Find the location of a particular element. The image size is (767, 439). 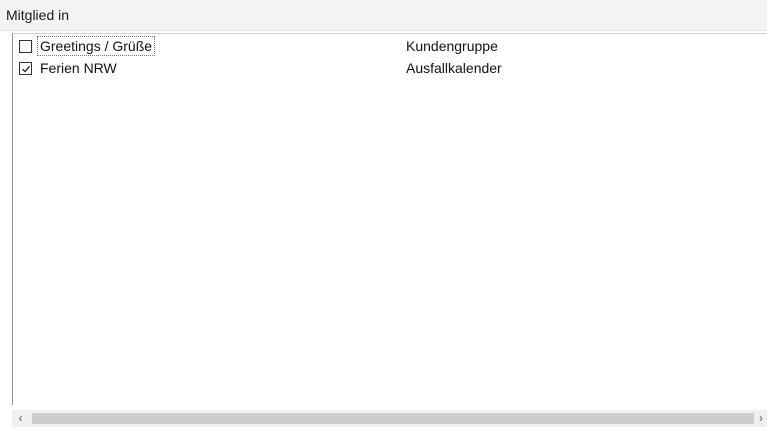

list-item-name: Greetings / Grüße is located at coordinates (96, 46).